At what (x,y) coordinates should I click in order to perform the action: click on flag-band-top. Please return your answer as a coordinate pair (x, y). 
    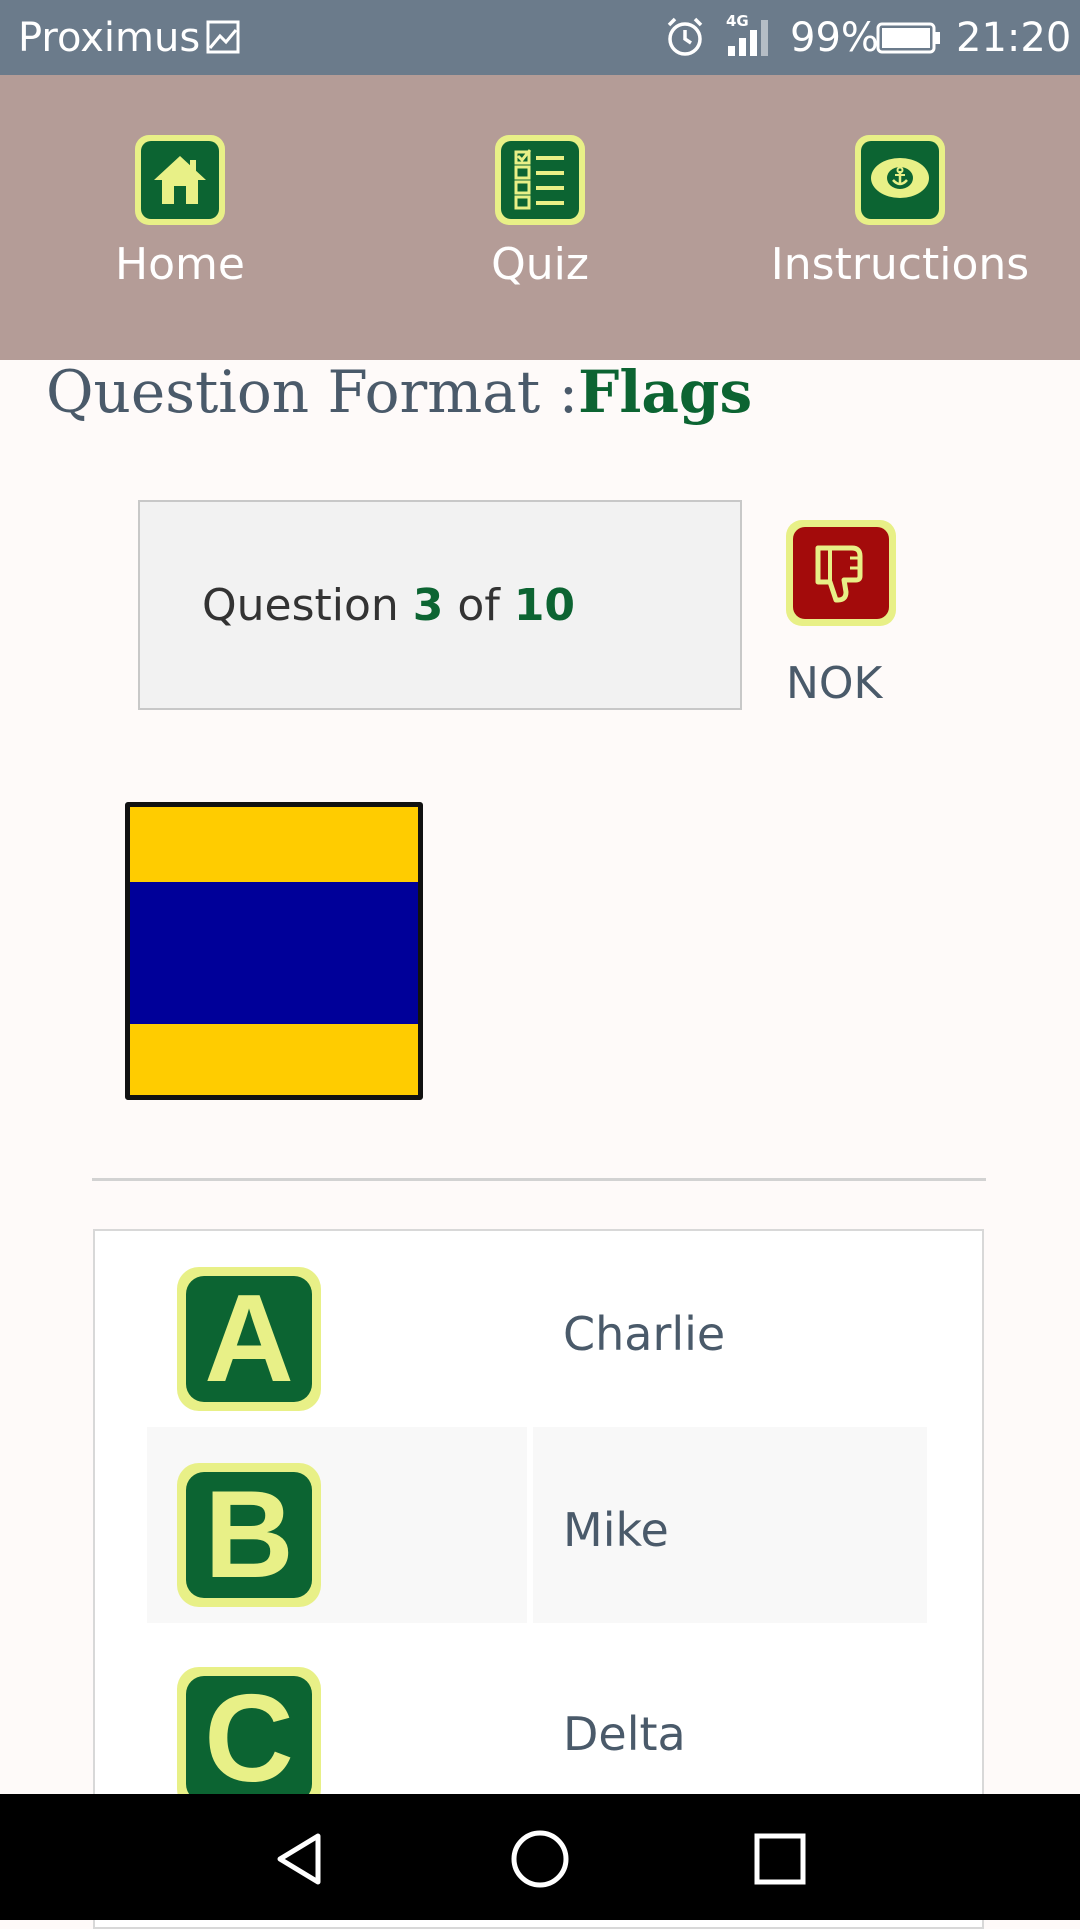
    Looking at the image, I should click on (274, 844).